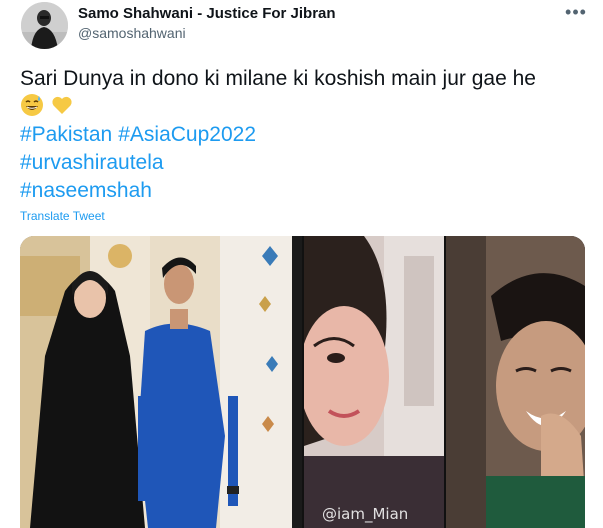 This screenshot has height=528, width=603. Describe the element at coordinates (515, 382) in the screenshot. I see `media-photo-man-laughing` at that location.